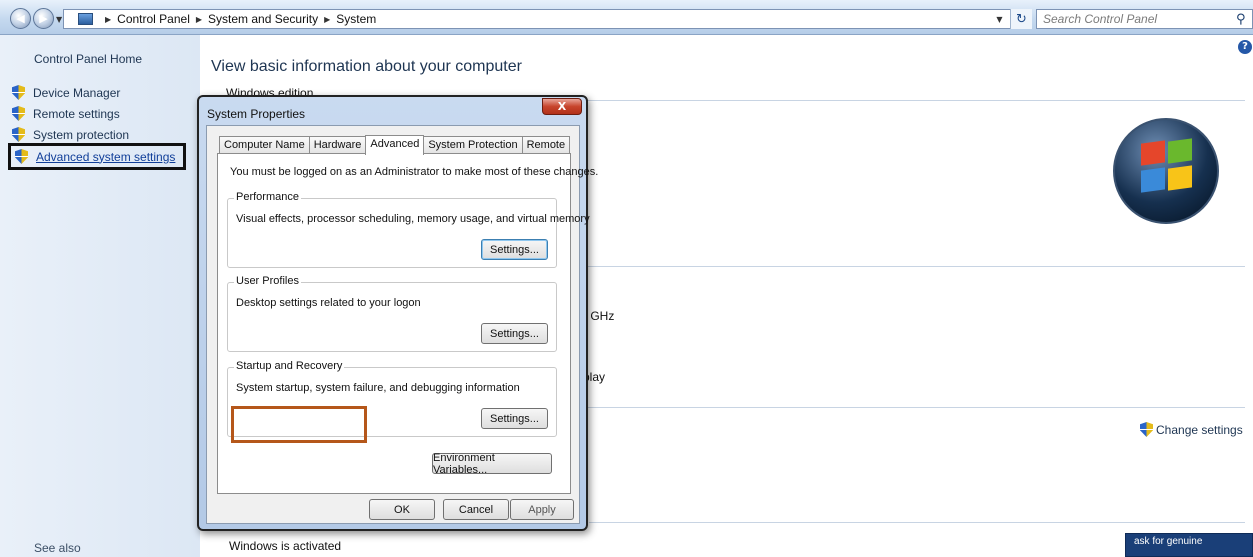 The width and height of the screenshot is (1253, 557). What do you see at coordinates (285, 546) in the screenshot?
I see `activation-status: Windows is activated` at bounding box center [285, 546].